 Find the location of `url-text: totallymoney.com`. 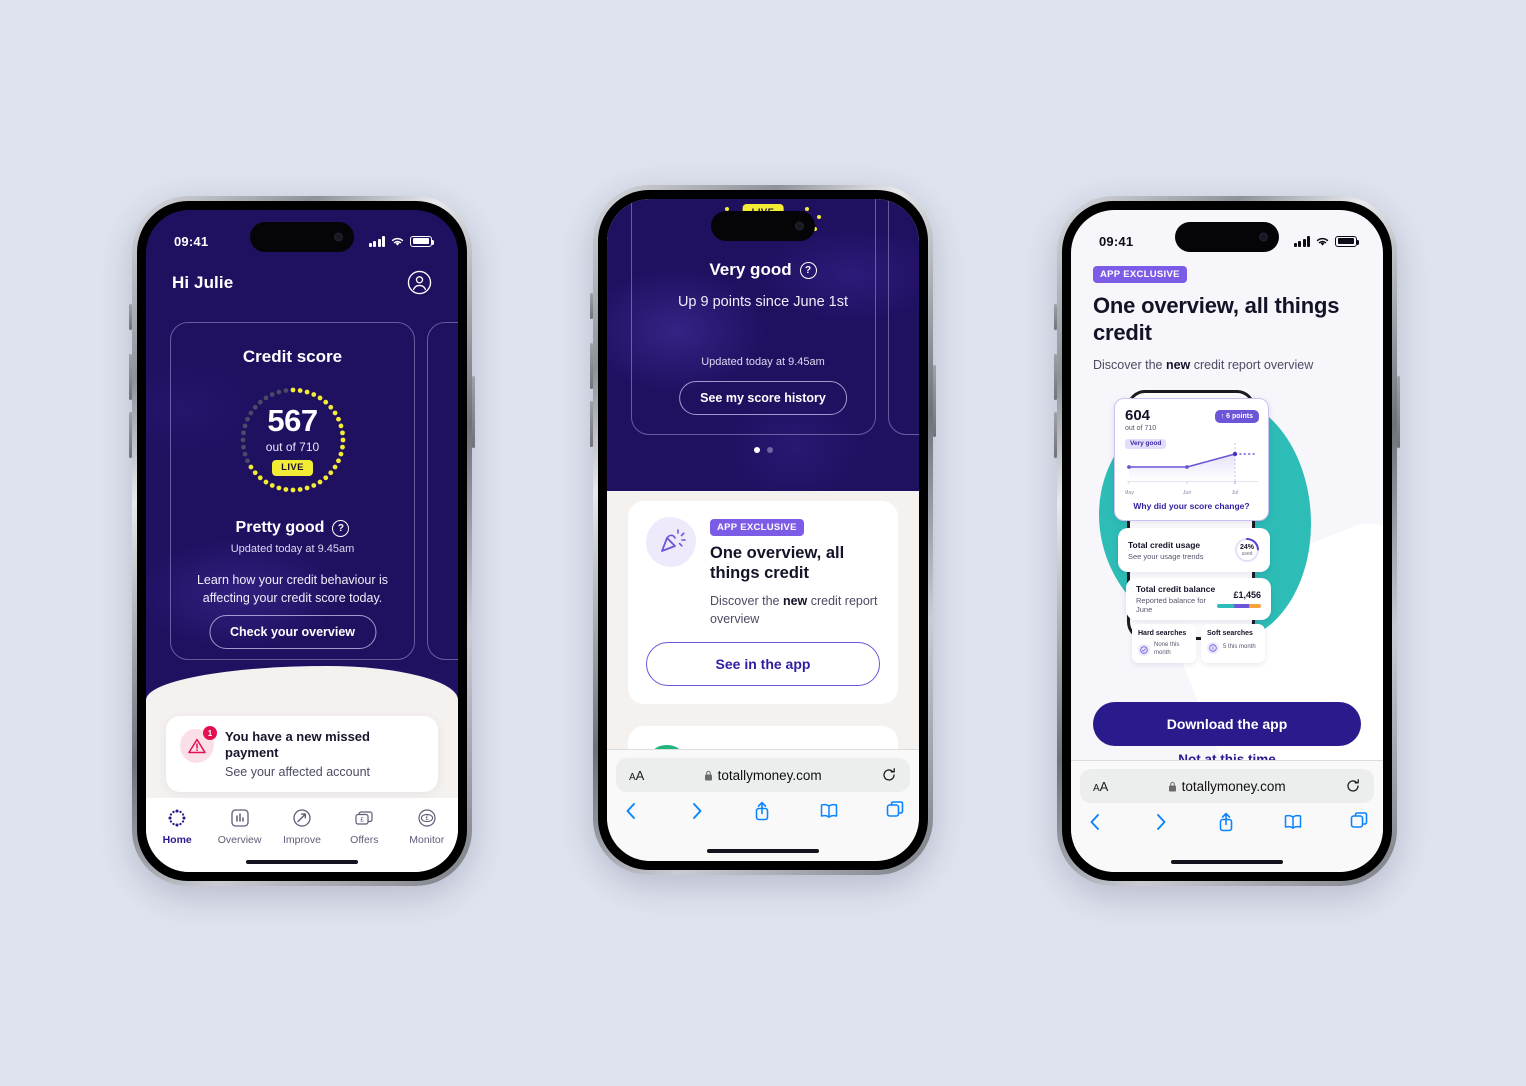

url-text: totallymoney.com is located at coordinates (1233, 786).